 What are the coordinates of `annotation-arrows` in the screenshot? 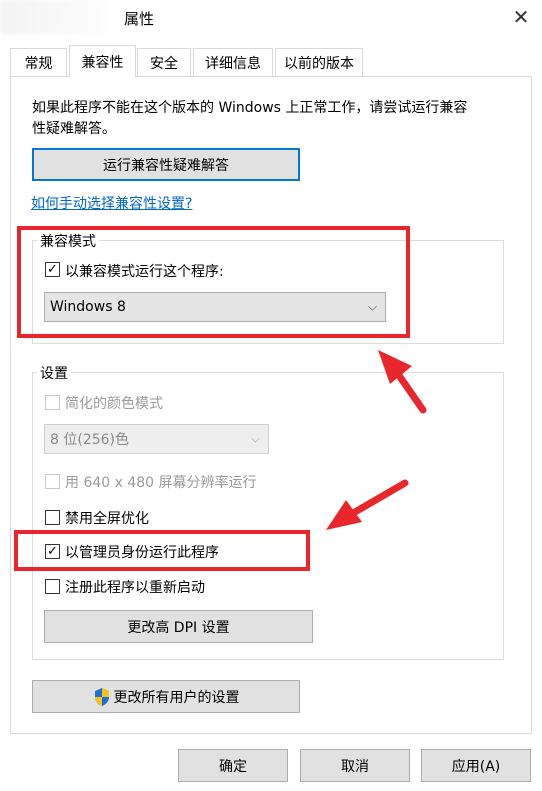 It's located at (376, 440).